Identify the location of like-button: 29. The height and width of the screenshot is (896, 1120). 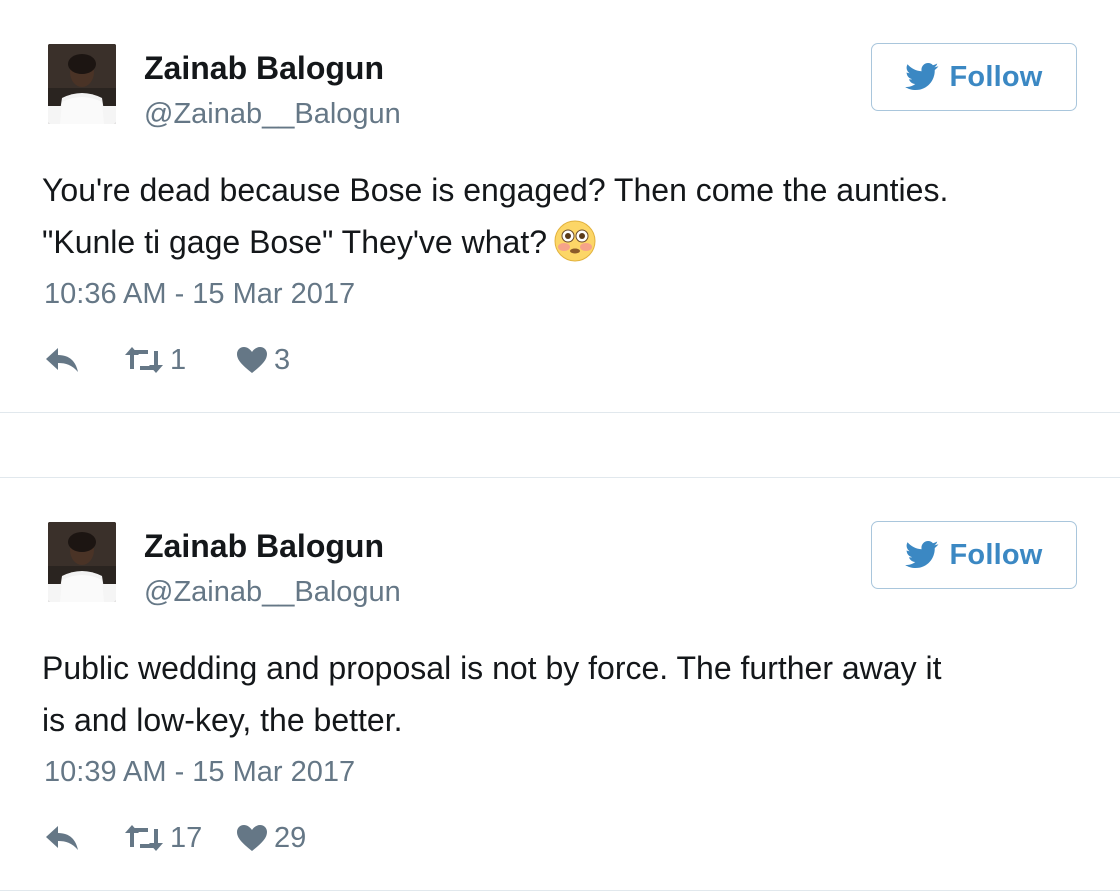
(281, 838).